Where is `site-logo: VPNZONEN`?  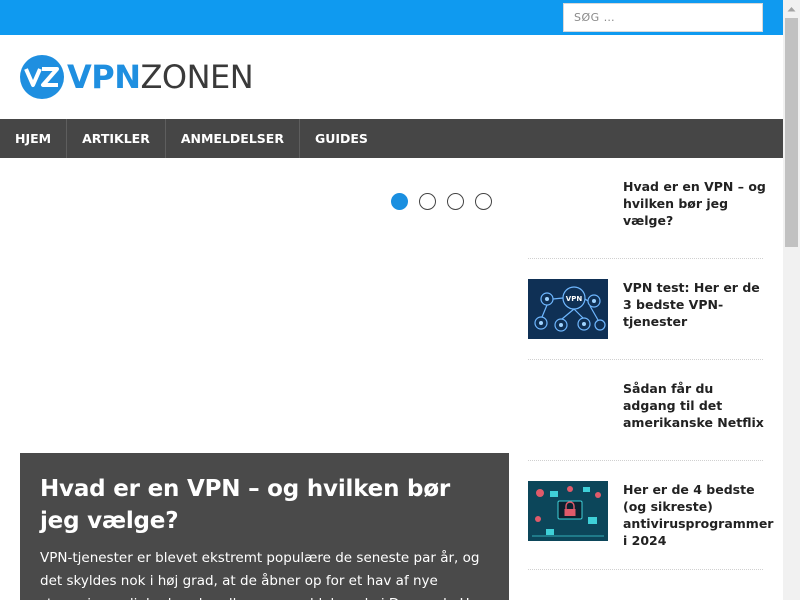
site-logo: VPNZONEN is located at coordinates (136, 77).